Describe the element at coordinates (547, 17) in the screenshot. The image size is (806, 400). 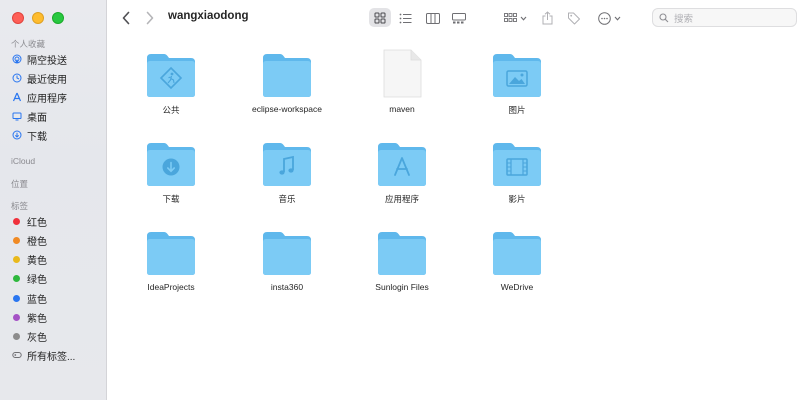
I see `share-button` at that location.